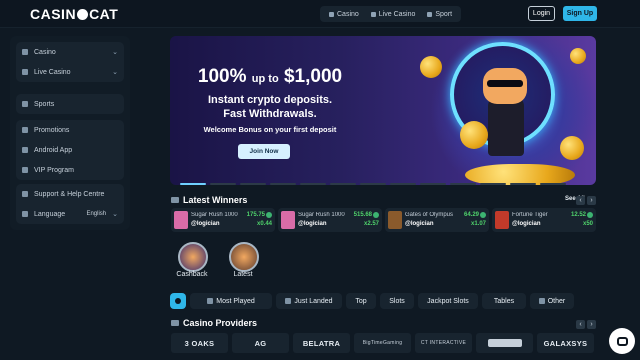  Describe the element at coordinates (231, 301) in the screenshot. I see `filter-most-played: Most Played` at that location.